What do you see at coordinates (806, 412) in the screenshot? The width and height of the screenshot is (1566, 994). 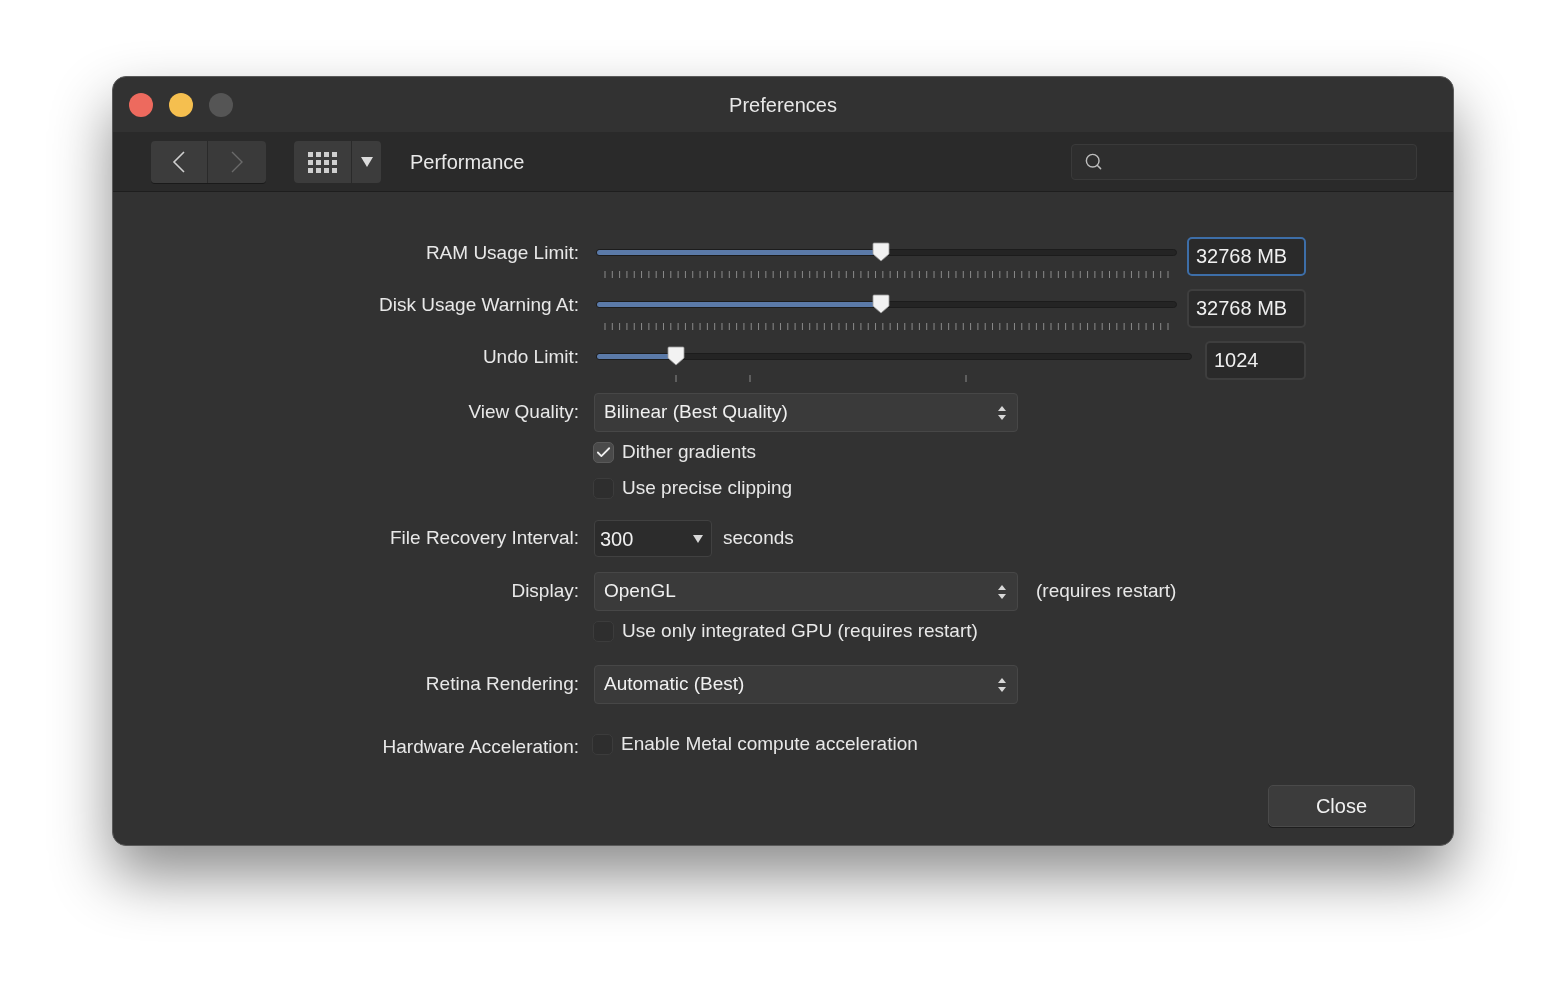 I see `dropdown-select: Bilinear (Best Quality)` at bounding box center [806, 412].